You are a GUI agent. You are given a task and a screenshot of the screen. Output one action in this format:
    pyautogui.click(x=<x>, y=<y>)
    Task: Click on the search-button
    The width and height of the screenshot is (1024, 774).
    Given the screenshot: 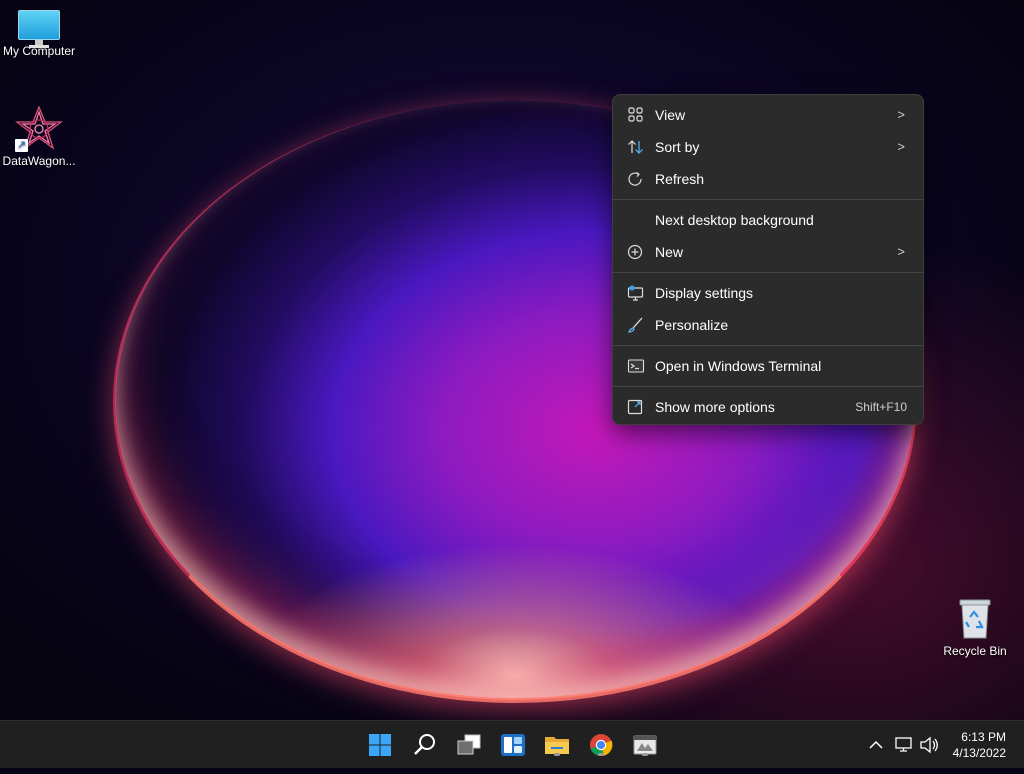 What is the action you would take?
    pyautogui.click(x=425, y=745)
    